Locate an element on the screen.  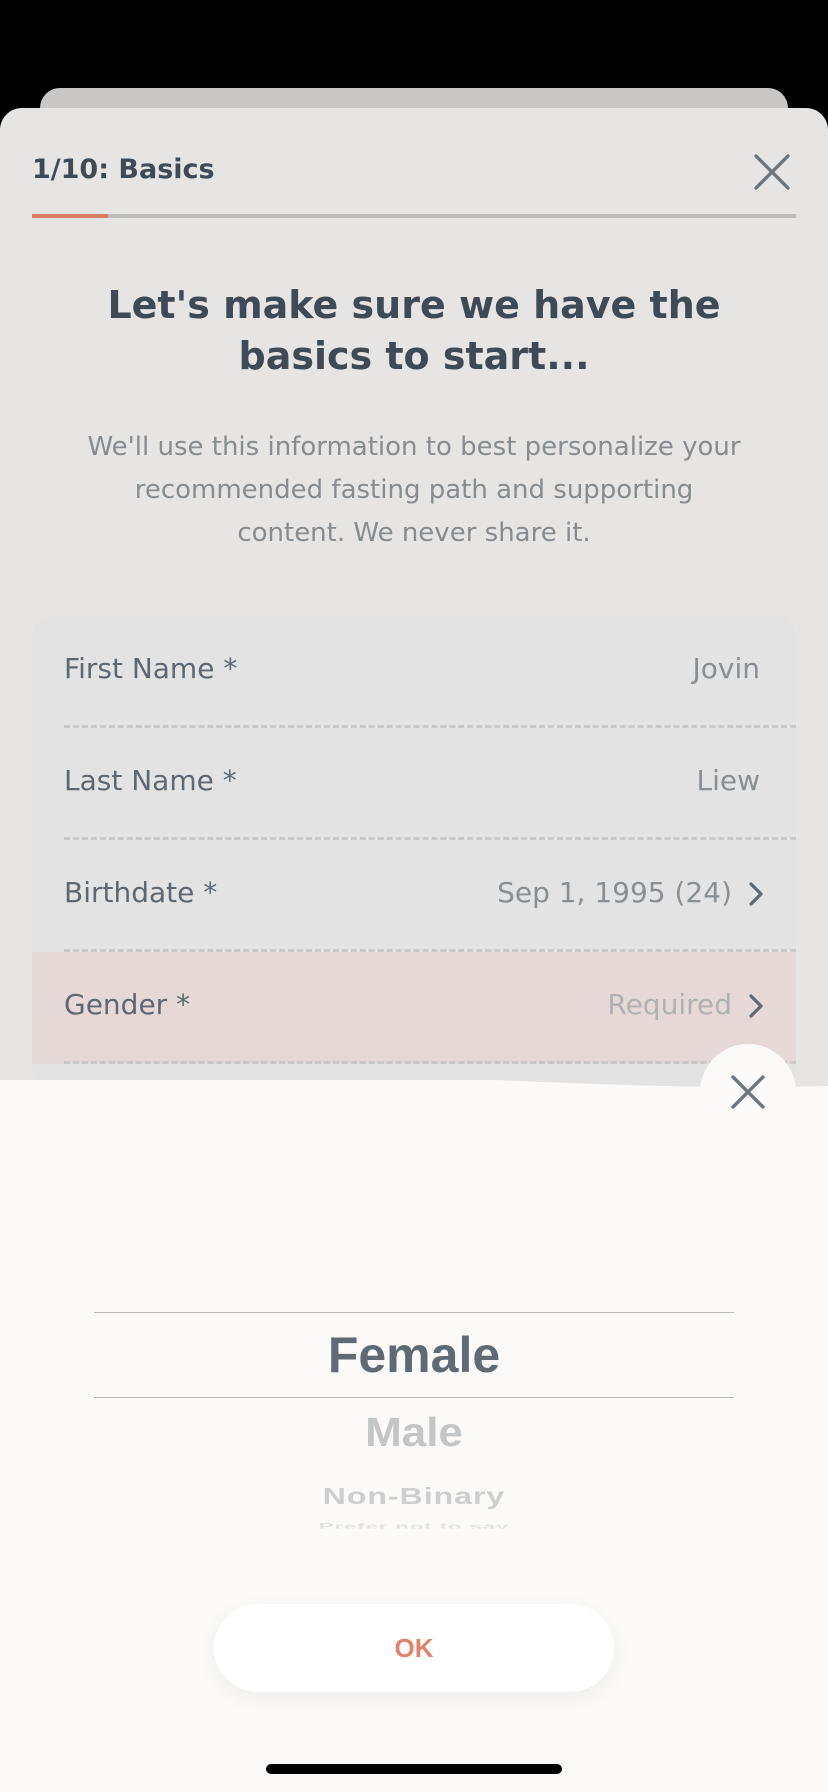
status-bar is located at coordinates (414, 50).